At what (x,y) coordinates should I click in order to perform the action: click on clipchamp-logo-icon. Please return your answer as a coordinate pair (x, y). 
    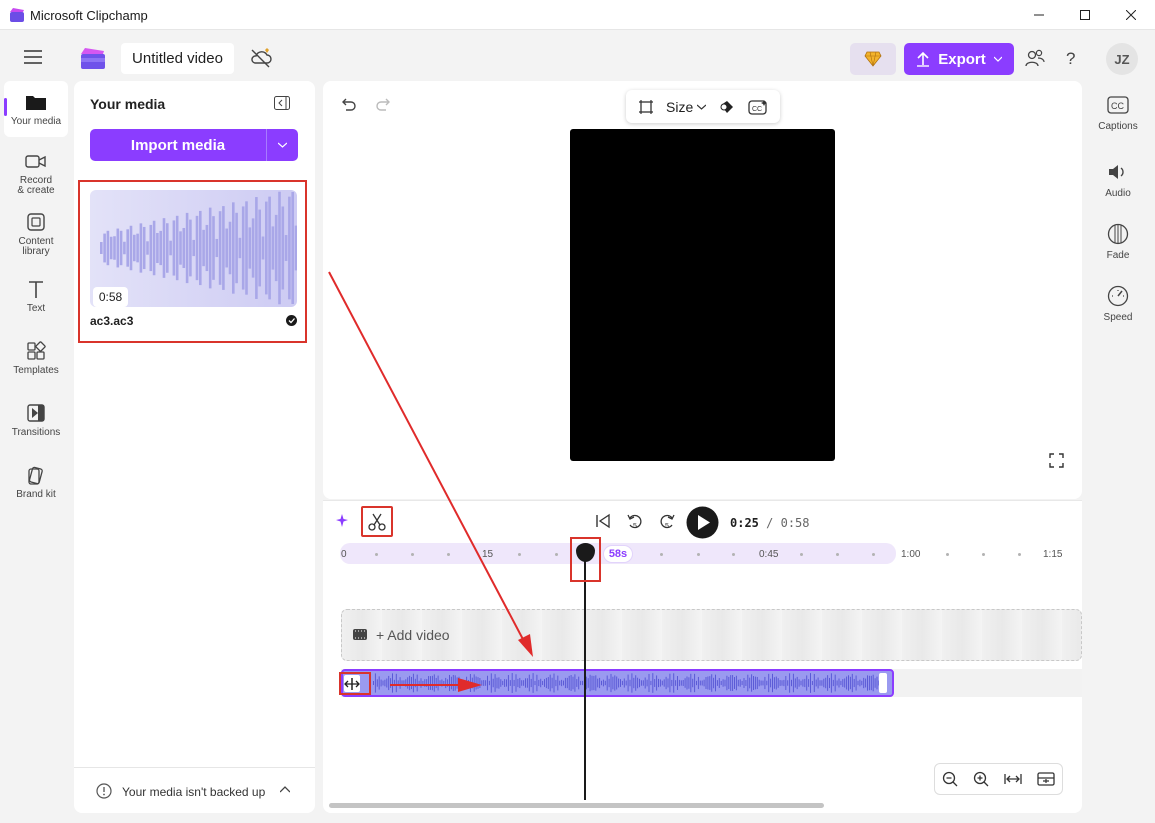
    Looking at the image, I should click on (17, 15).